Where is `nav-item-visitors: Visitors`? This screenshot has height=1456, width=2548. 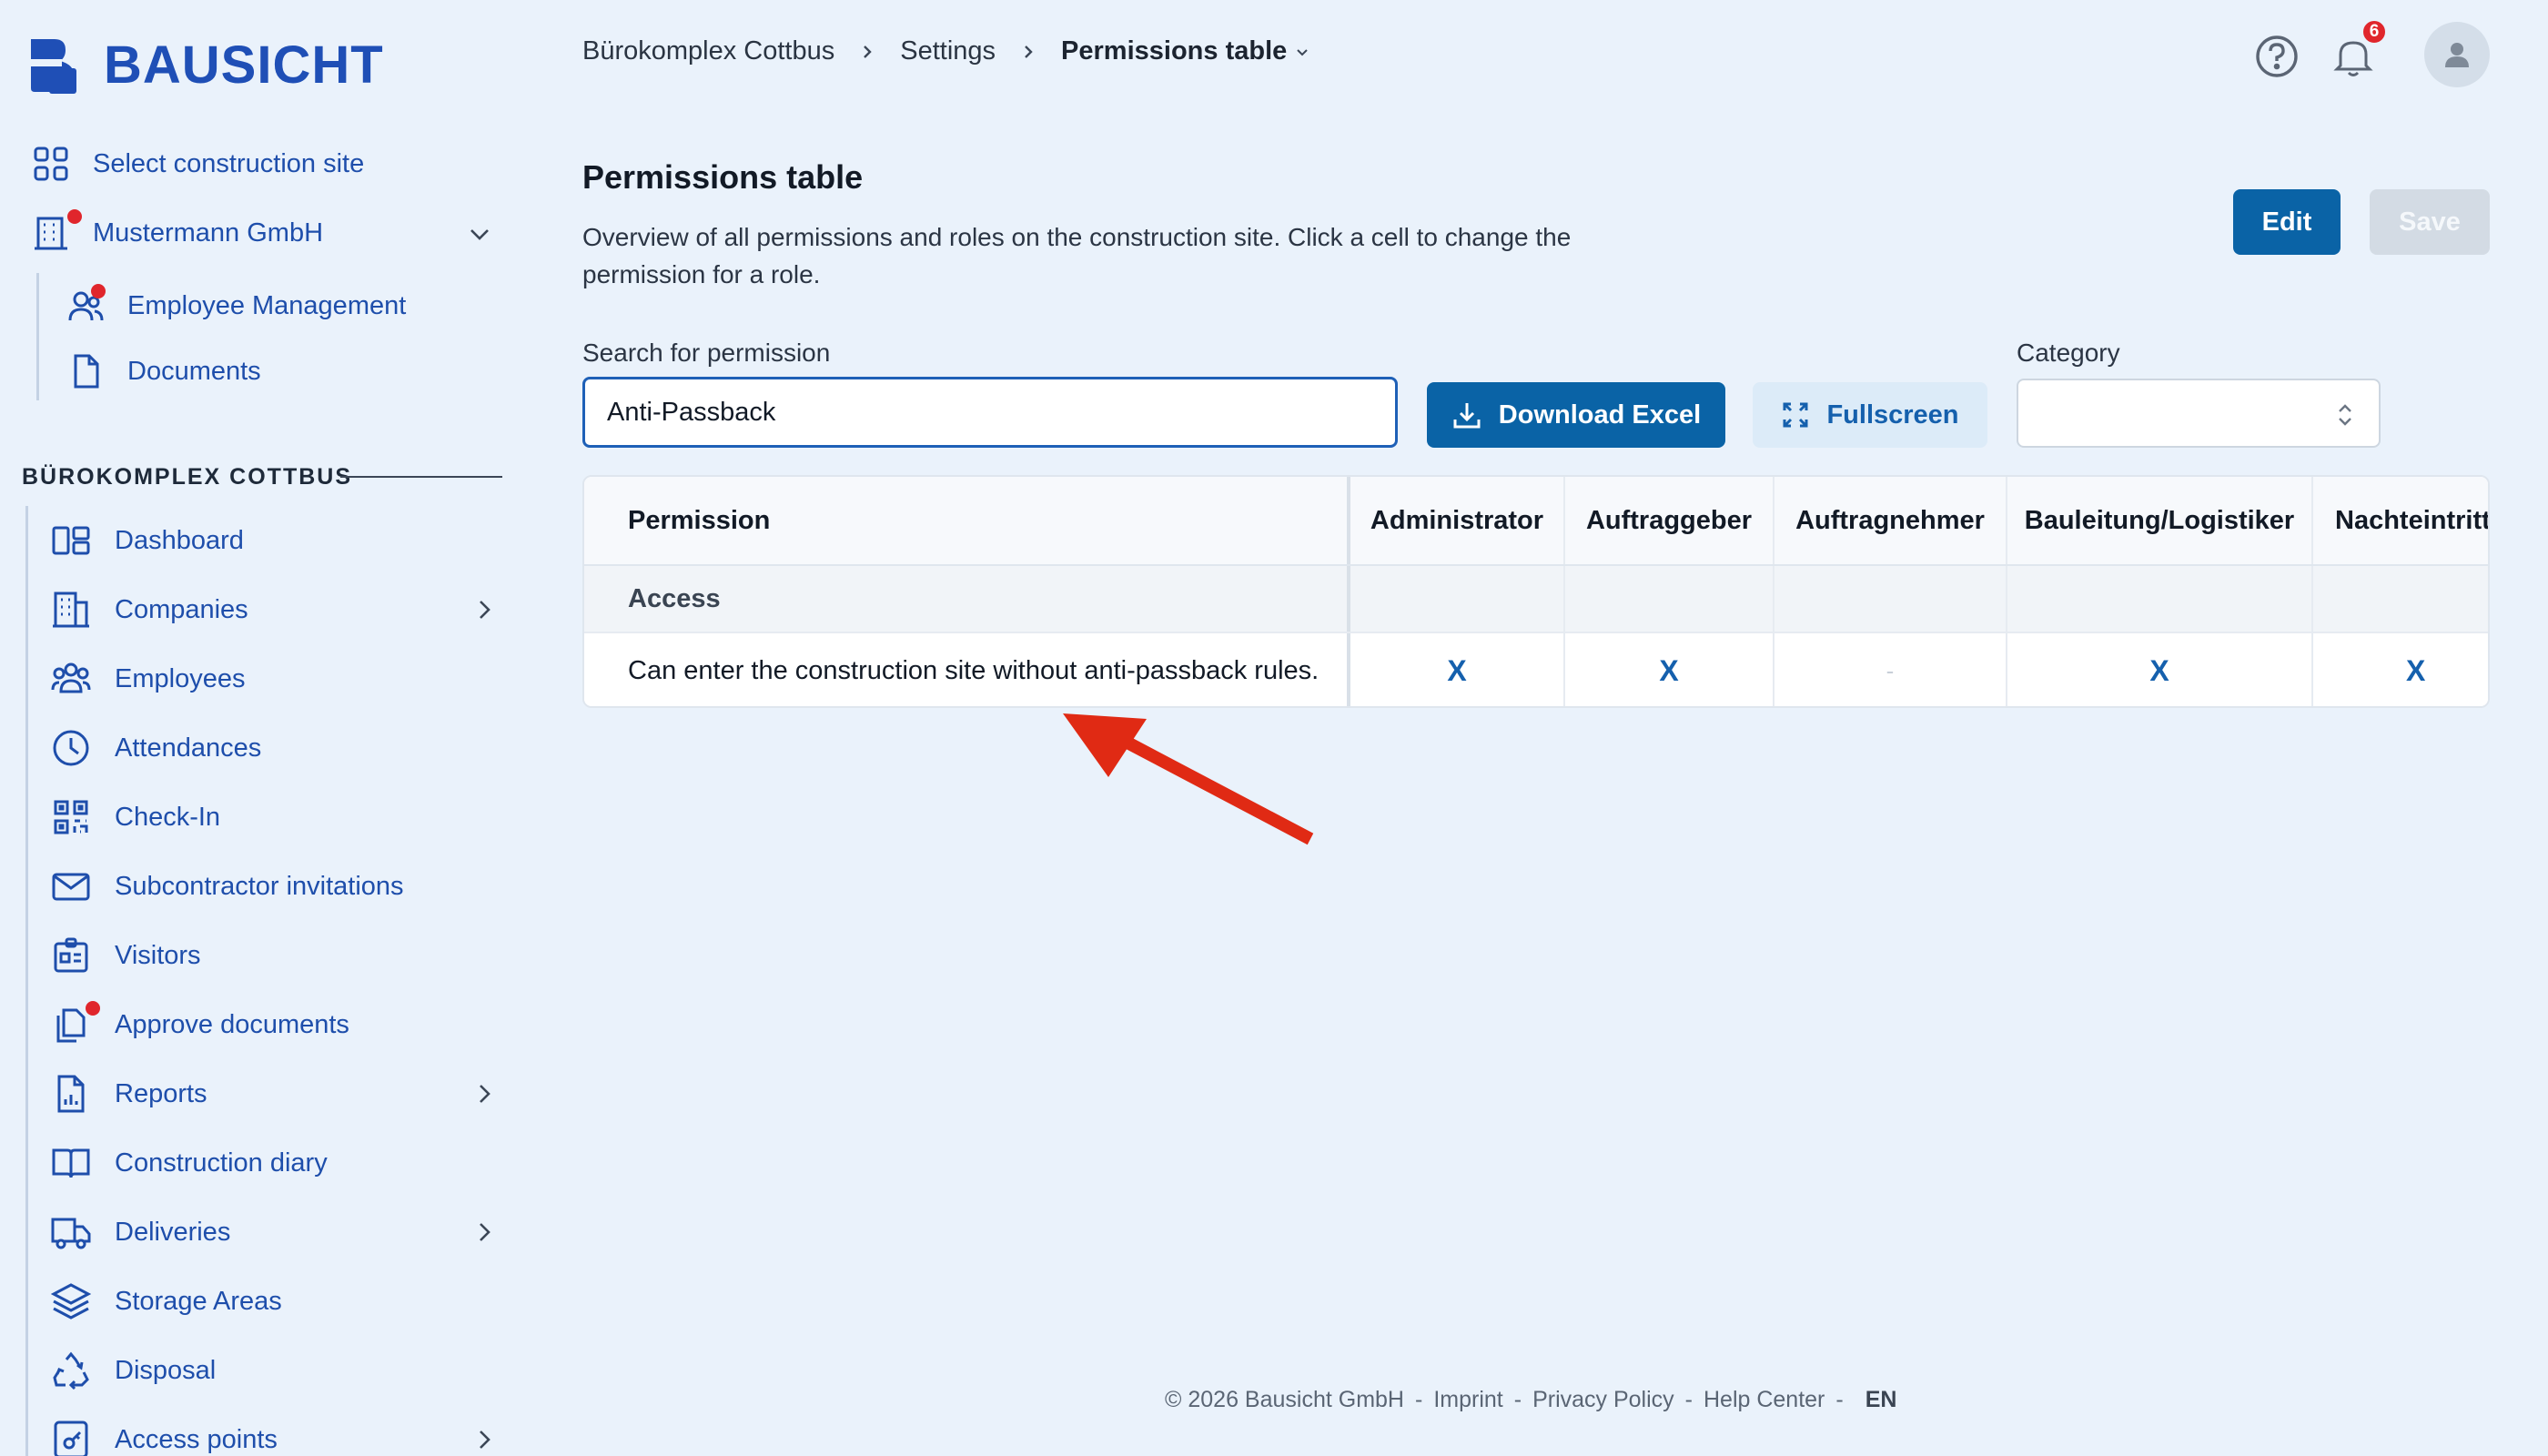
nav-item-visitors: Visitors is located at coordinates (274, 955).